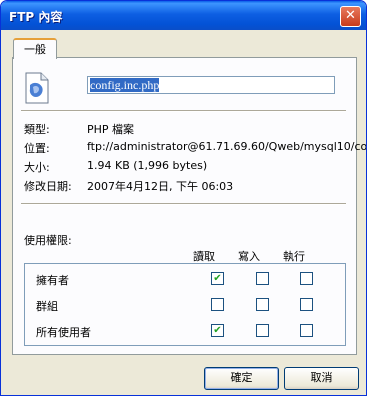 This screenshot has width=367, height=396. What do you see at coordinates (217, 304) in the screenshot?
I see `group-read-checkbox` at bounding box center [217, 304].